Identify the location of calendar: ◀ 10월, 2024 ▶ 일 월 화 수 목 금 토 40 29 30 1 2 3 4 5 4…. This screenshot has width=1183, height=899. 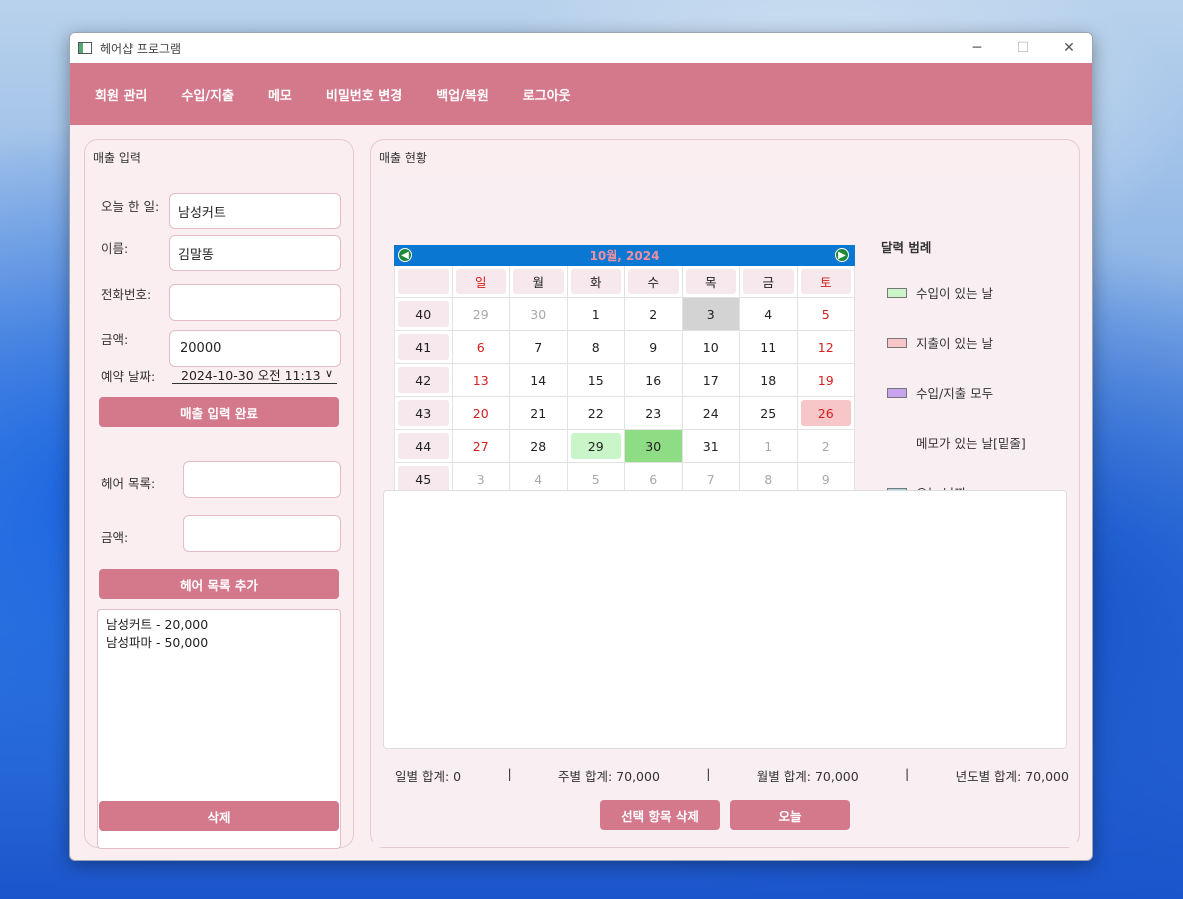
(624, 370).